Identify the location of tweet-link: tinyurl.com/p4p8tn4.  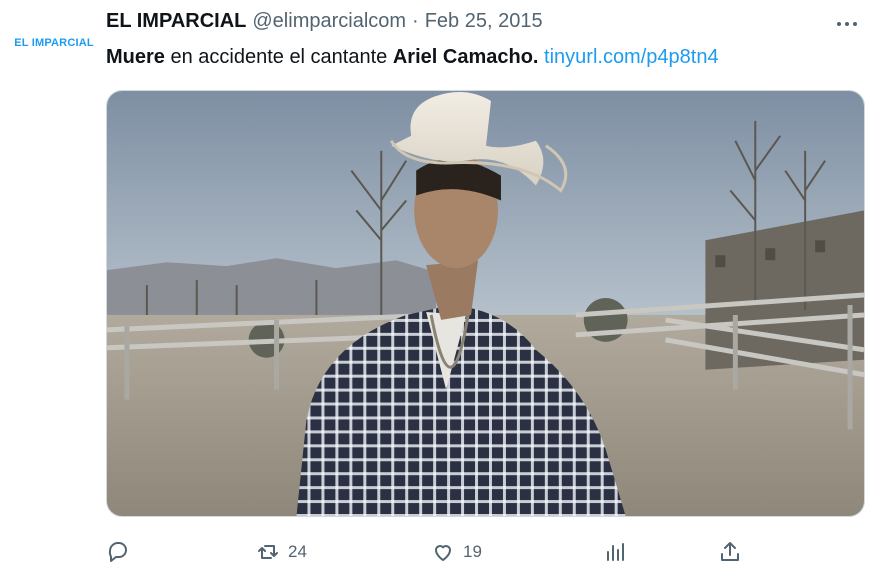
(631, 57).